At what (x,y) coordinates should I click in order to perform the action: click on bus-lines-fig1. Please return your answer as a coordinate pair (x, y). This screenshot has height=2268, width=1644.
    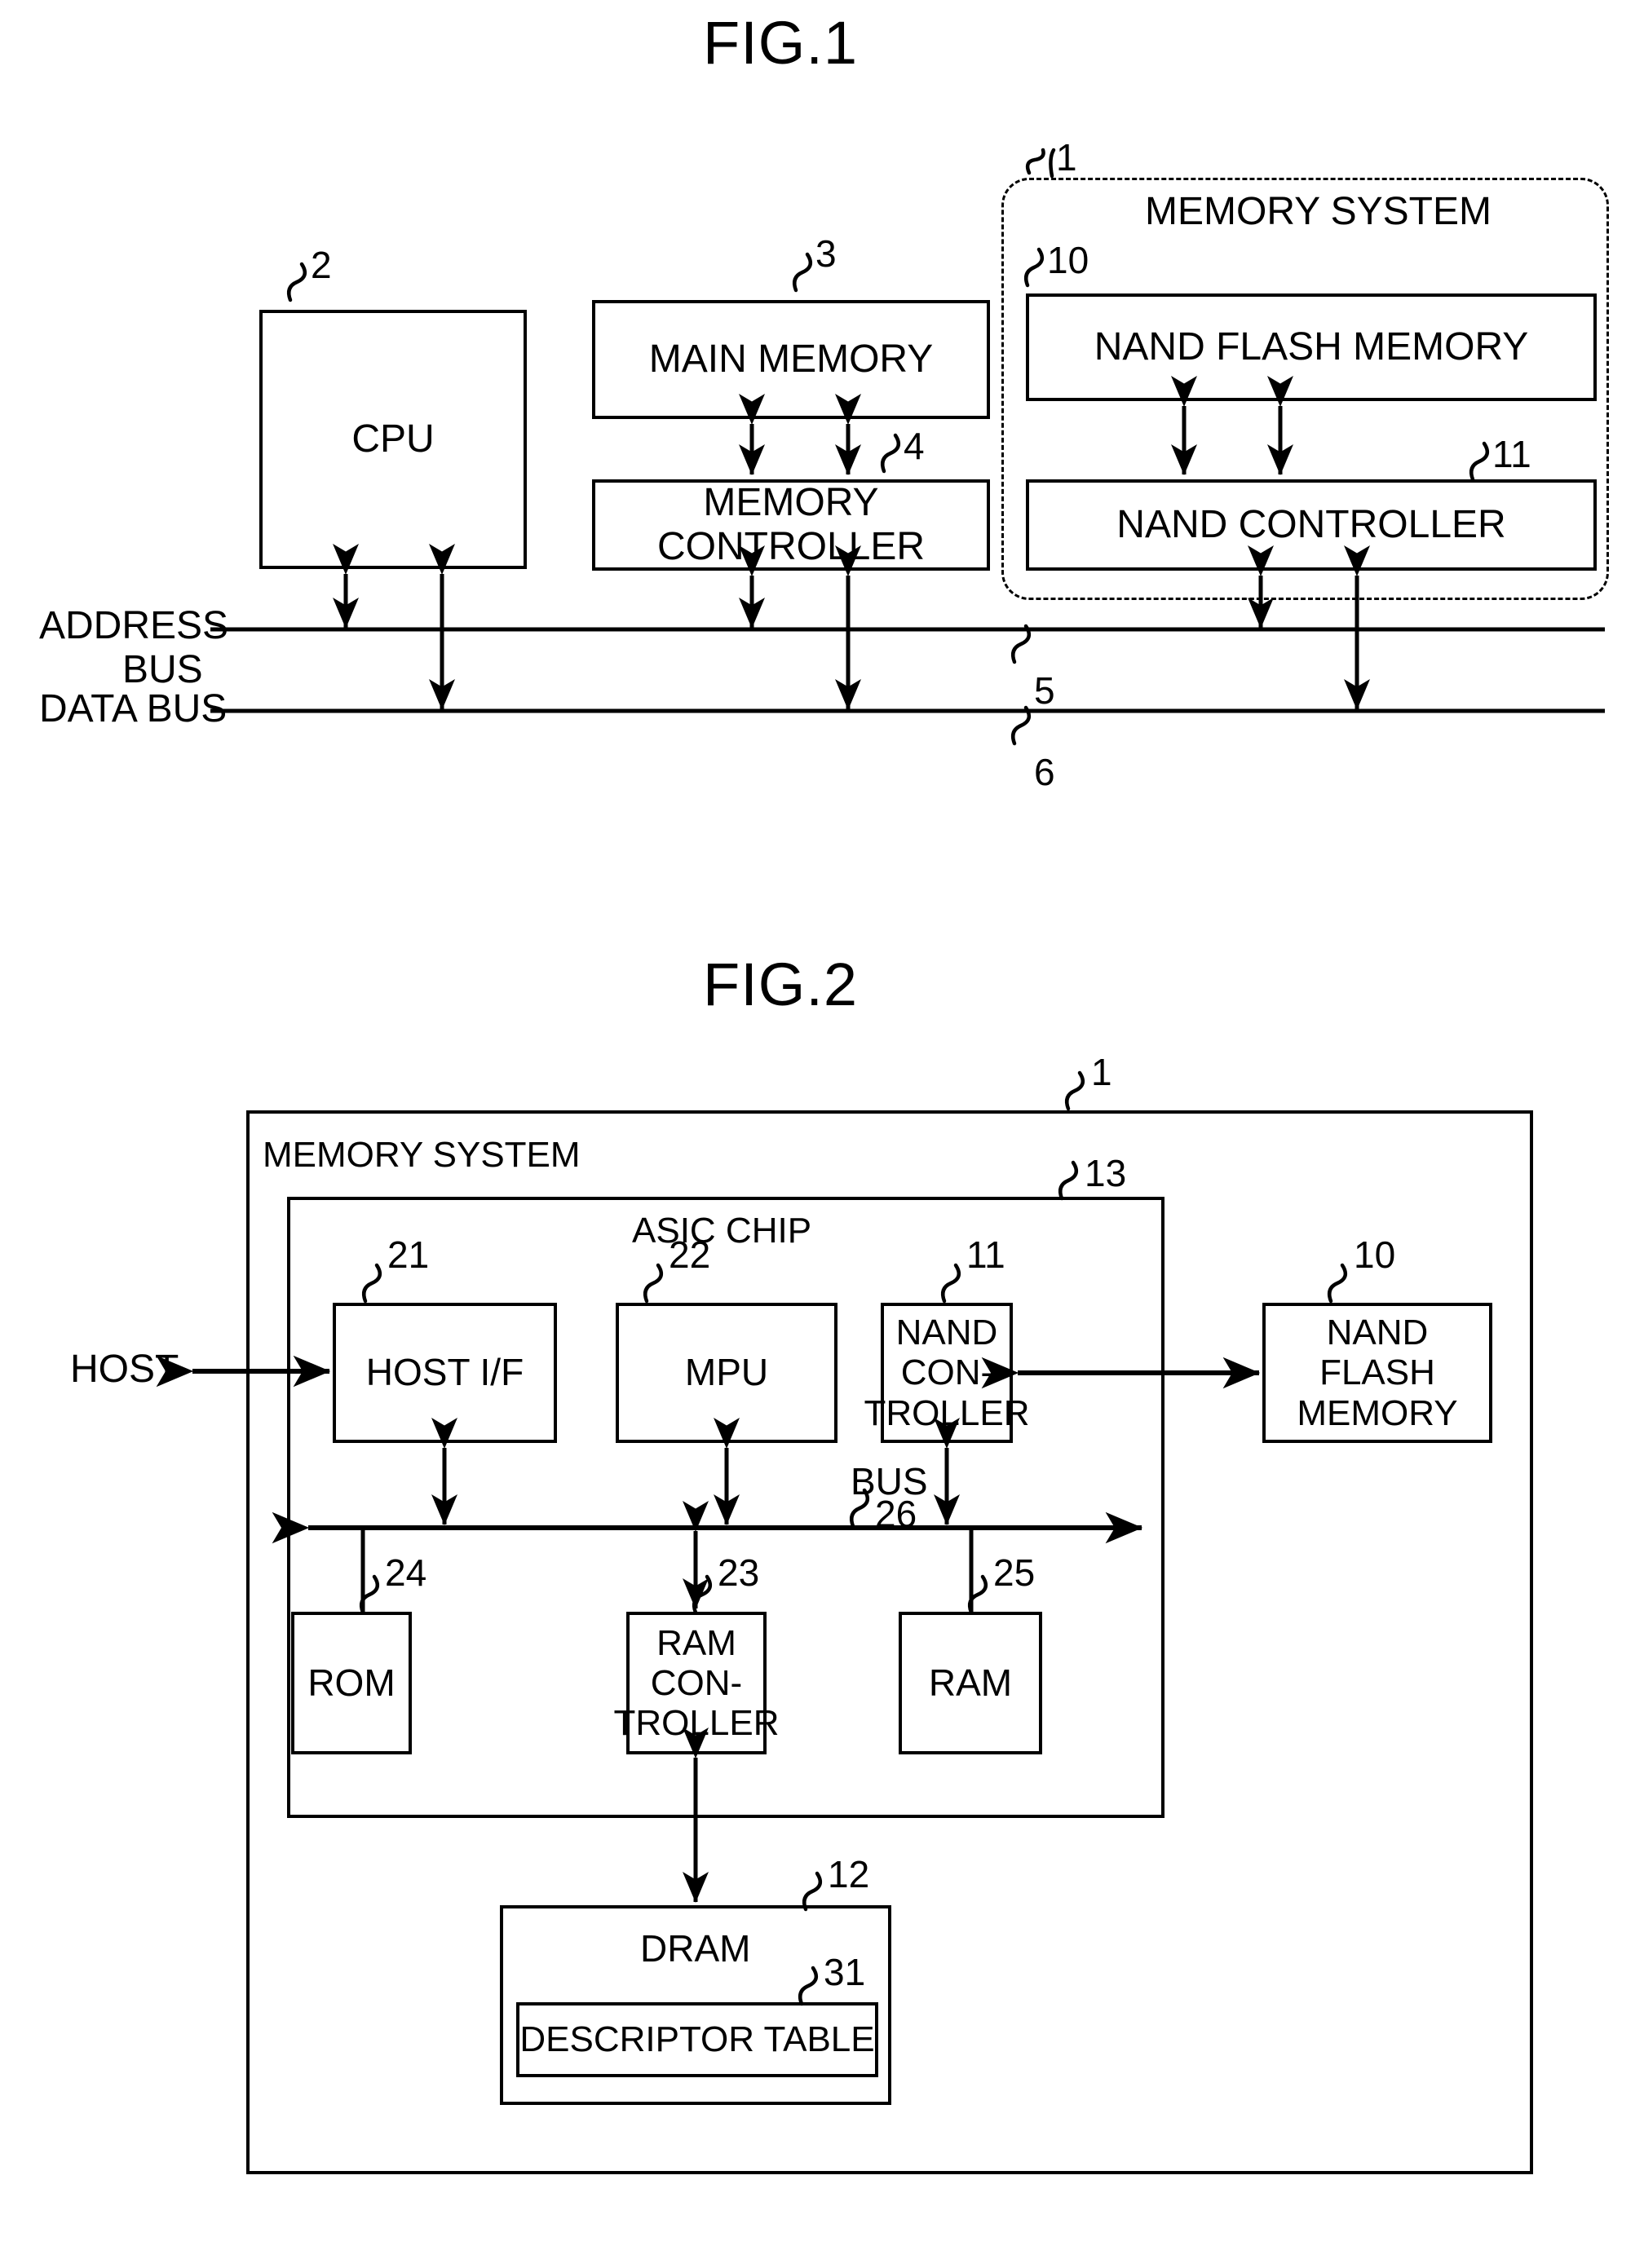
    Looking at the image, I should click on (907, 670).